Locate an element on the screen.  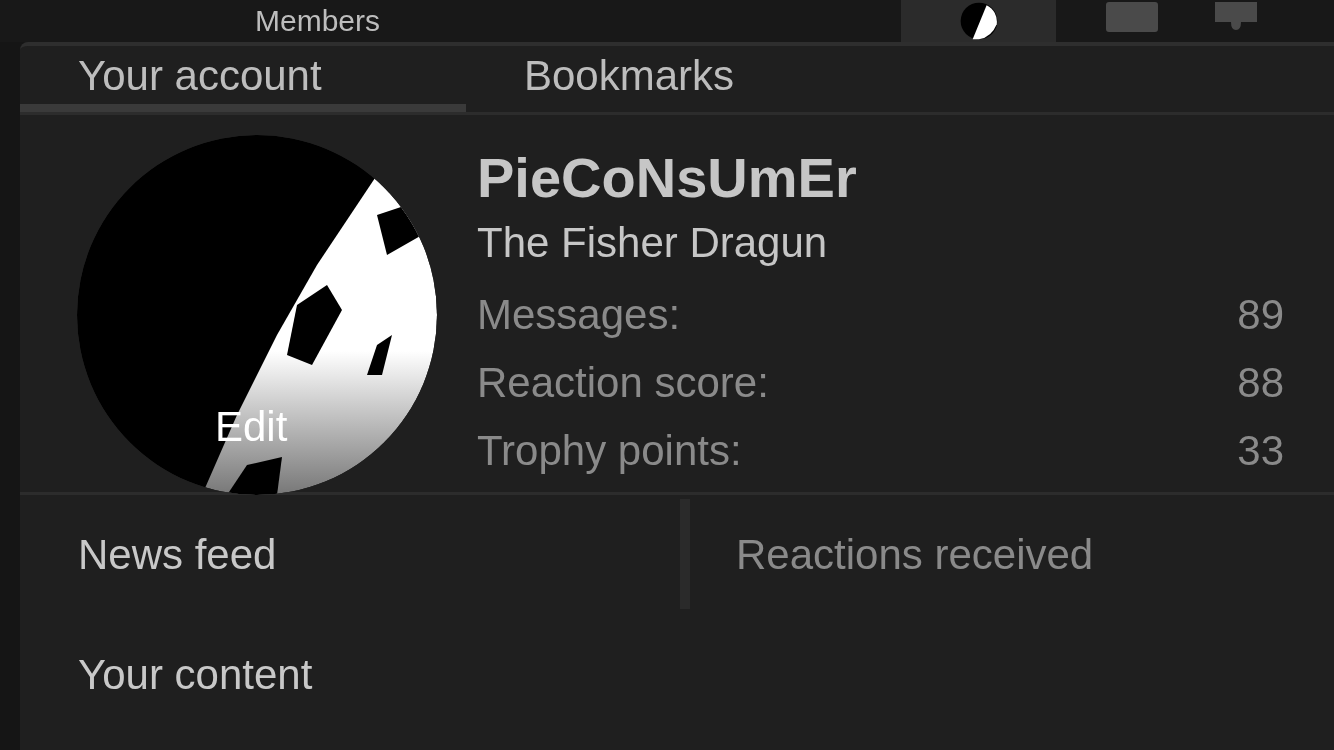
user-title: The Fisher Dragun is located at coordinates (653, 243).